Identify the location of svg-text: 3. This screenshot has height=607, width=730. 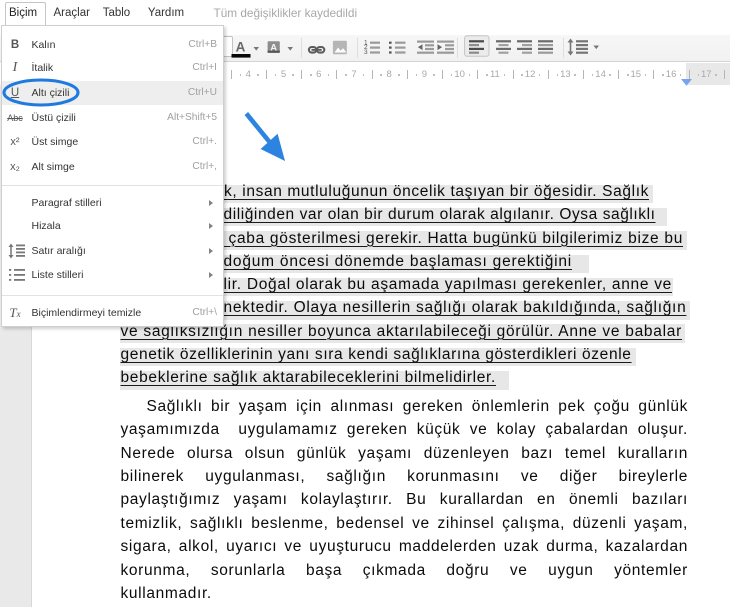
(366, 52).